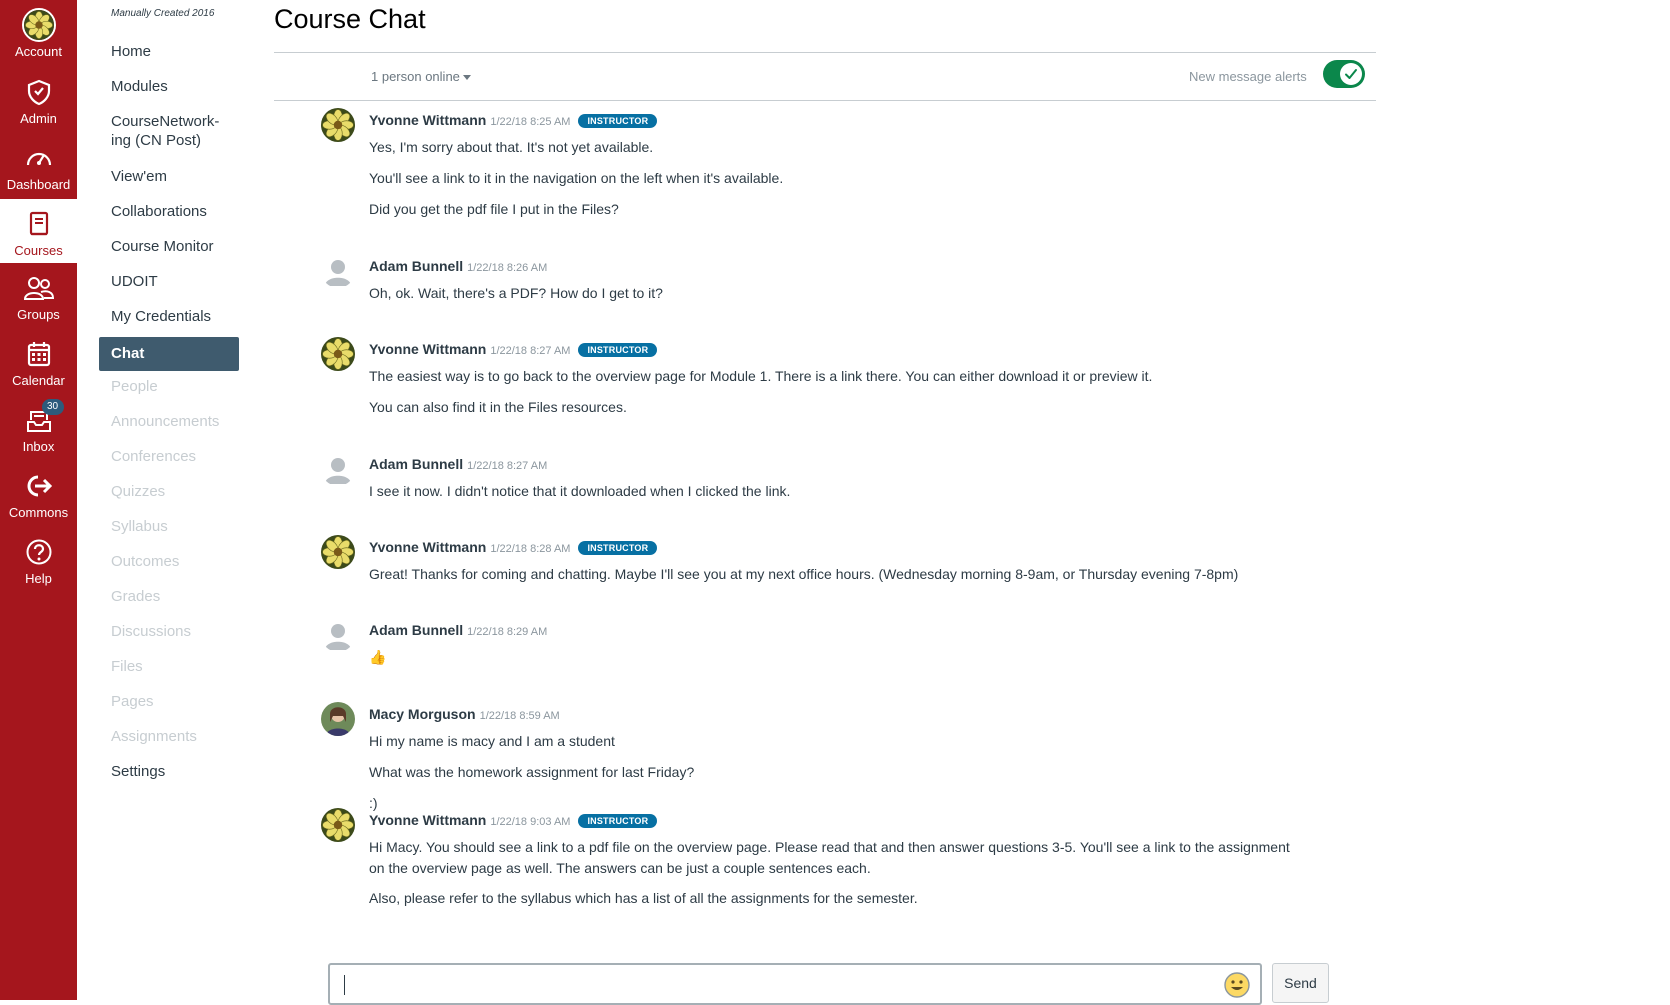 This screenshot has width=1670, height=1005. Describe the element at coordinates (136, 596) in the screenshot. I see `course-nav-label: Grades` at that location.